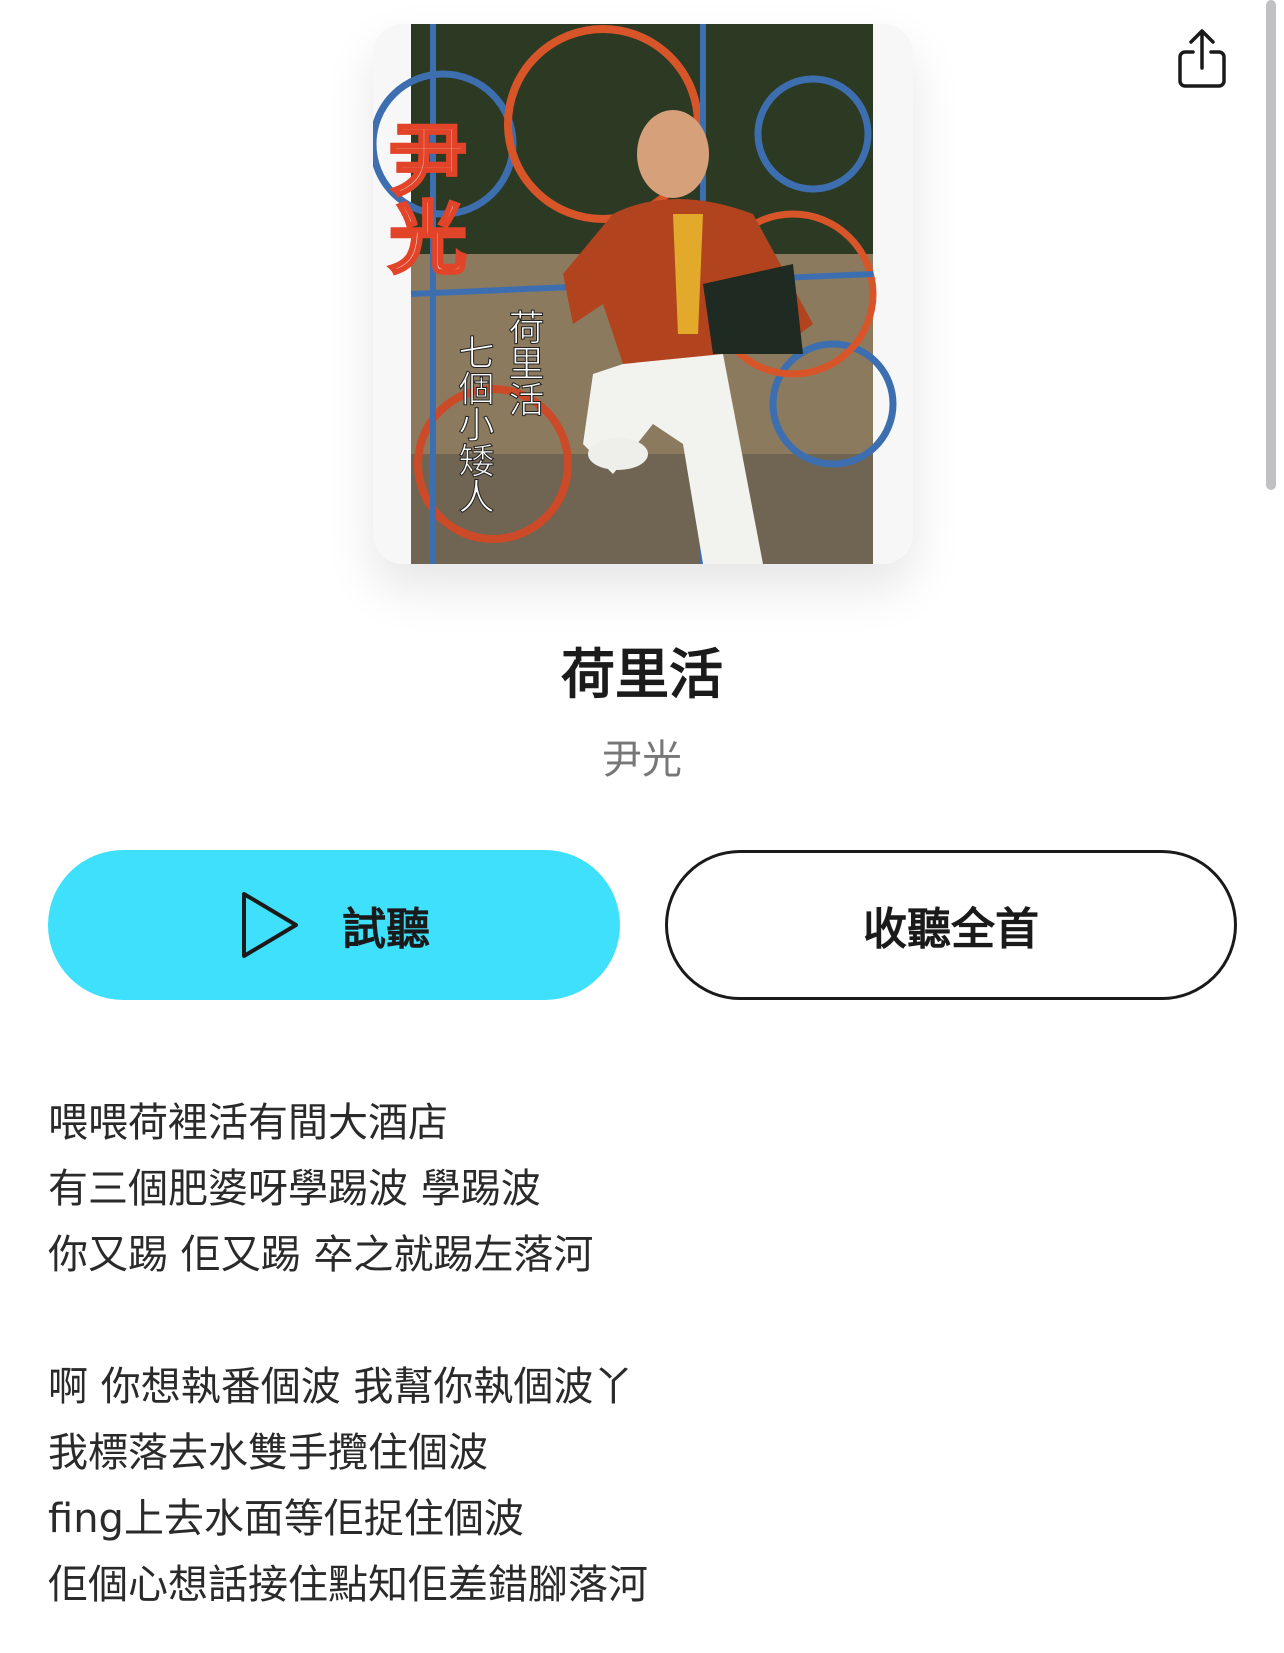  I want to click on album-cover-card: 尹光 荷里活 七個小矮人, so click(643, 294).